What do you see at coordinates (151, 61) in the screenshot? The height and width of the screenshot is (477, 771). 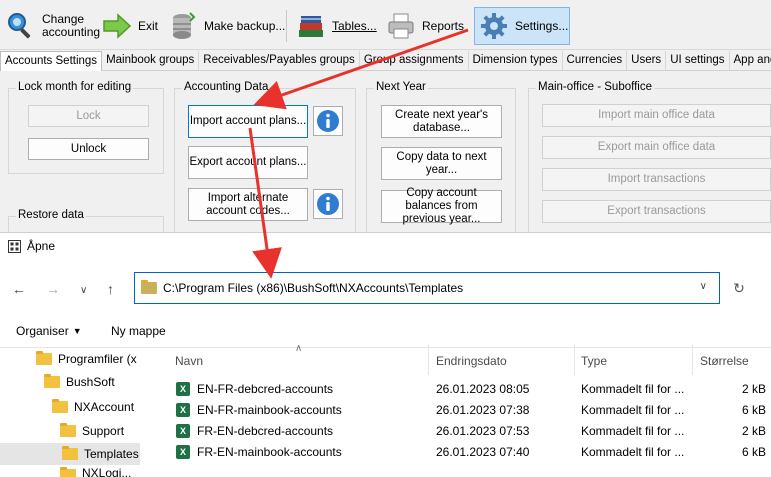 I see `tab-mainbook-groups: Mainbook groups` at bounding box center [151, 61].